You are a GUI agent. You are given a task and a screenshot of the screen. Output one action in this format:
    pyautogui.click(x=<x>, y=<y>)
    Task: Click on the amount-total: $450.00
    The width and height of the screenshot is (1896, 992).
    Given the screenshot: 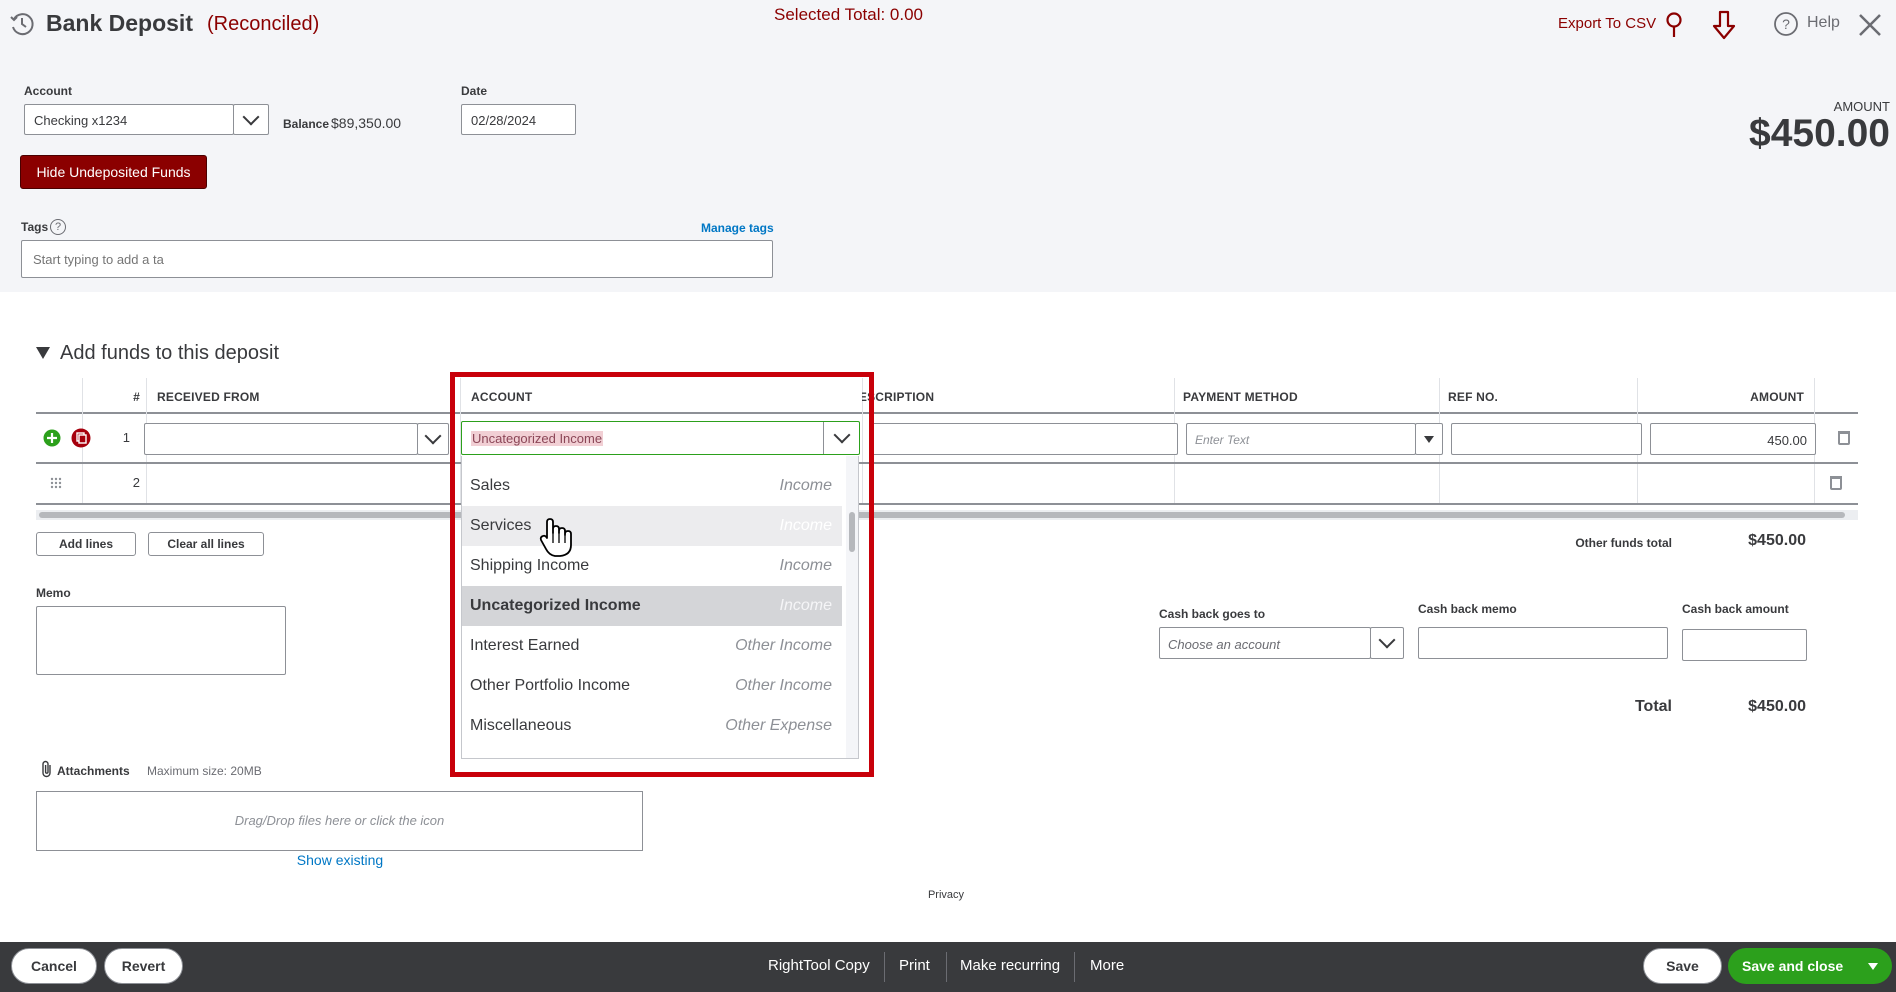 What is the action you would take?
    pyautogui.click(x=1819, y=133)
    